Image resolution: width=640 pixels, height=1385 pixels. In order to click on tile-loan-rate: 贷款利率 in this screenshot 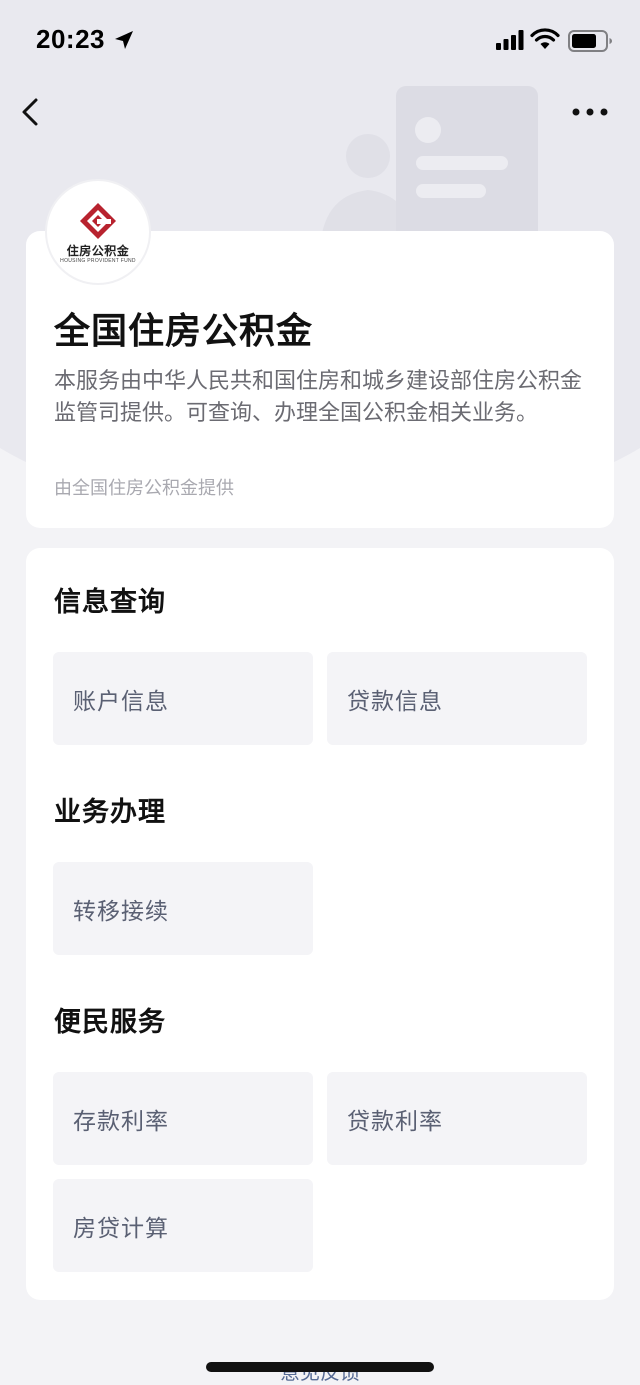, I will do `click(457, 1118)`.